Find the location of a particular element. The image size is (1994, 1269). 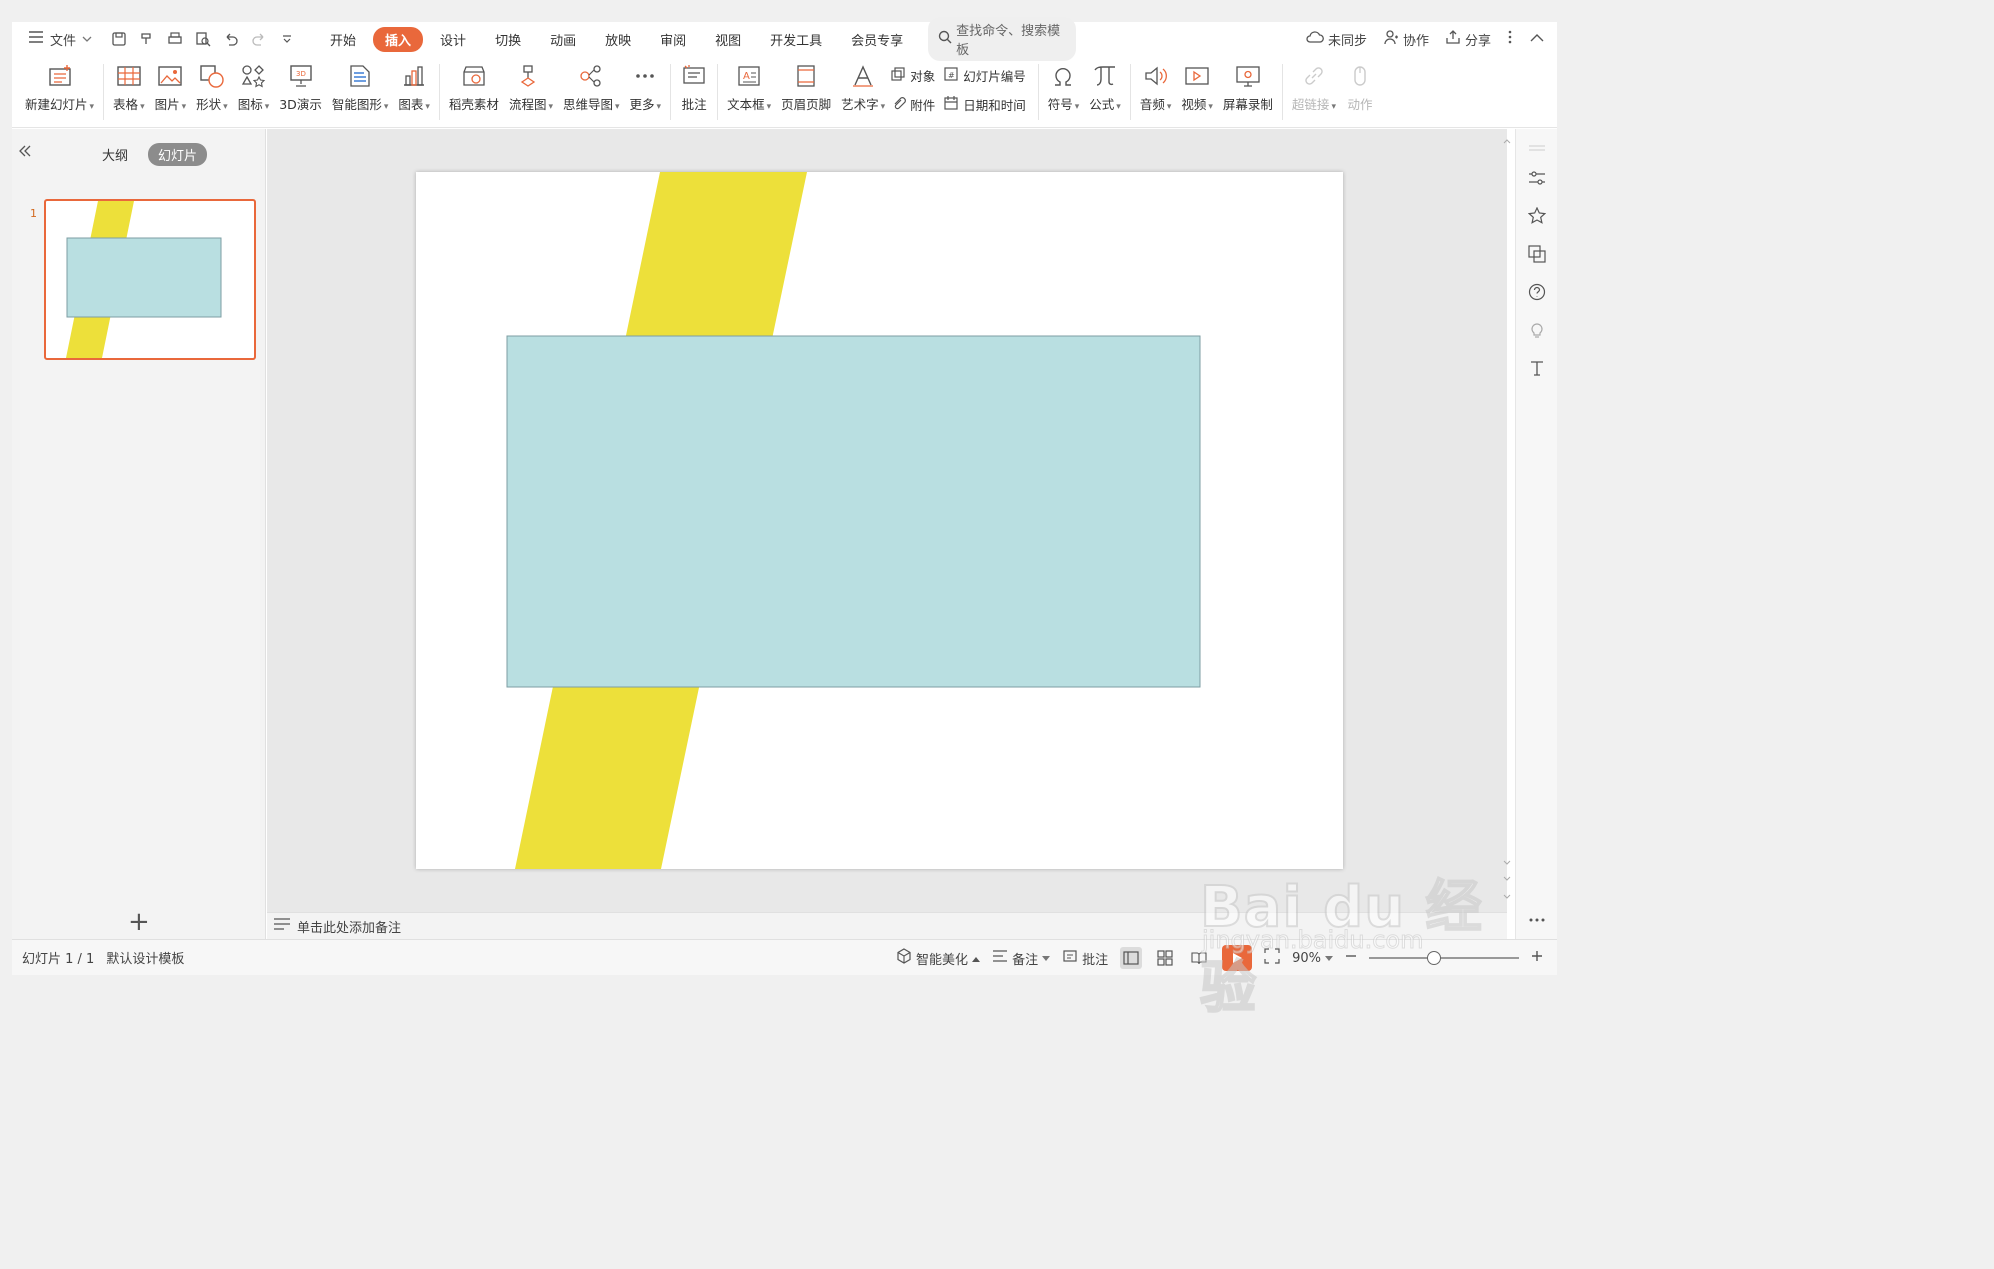

collab-button: 协作 is located at coordinates (1406, 39).